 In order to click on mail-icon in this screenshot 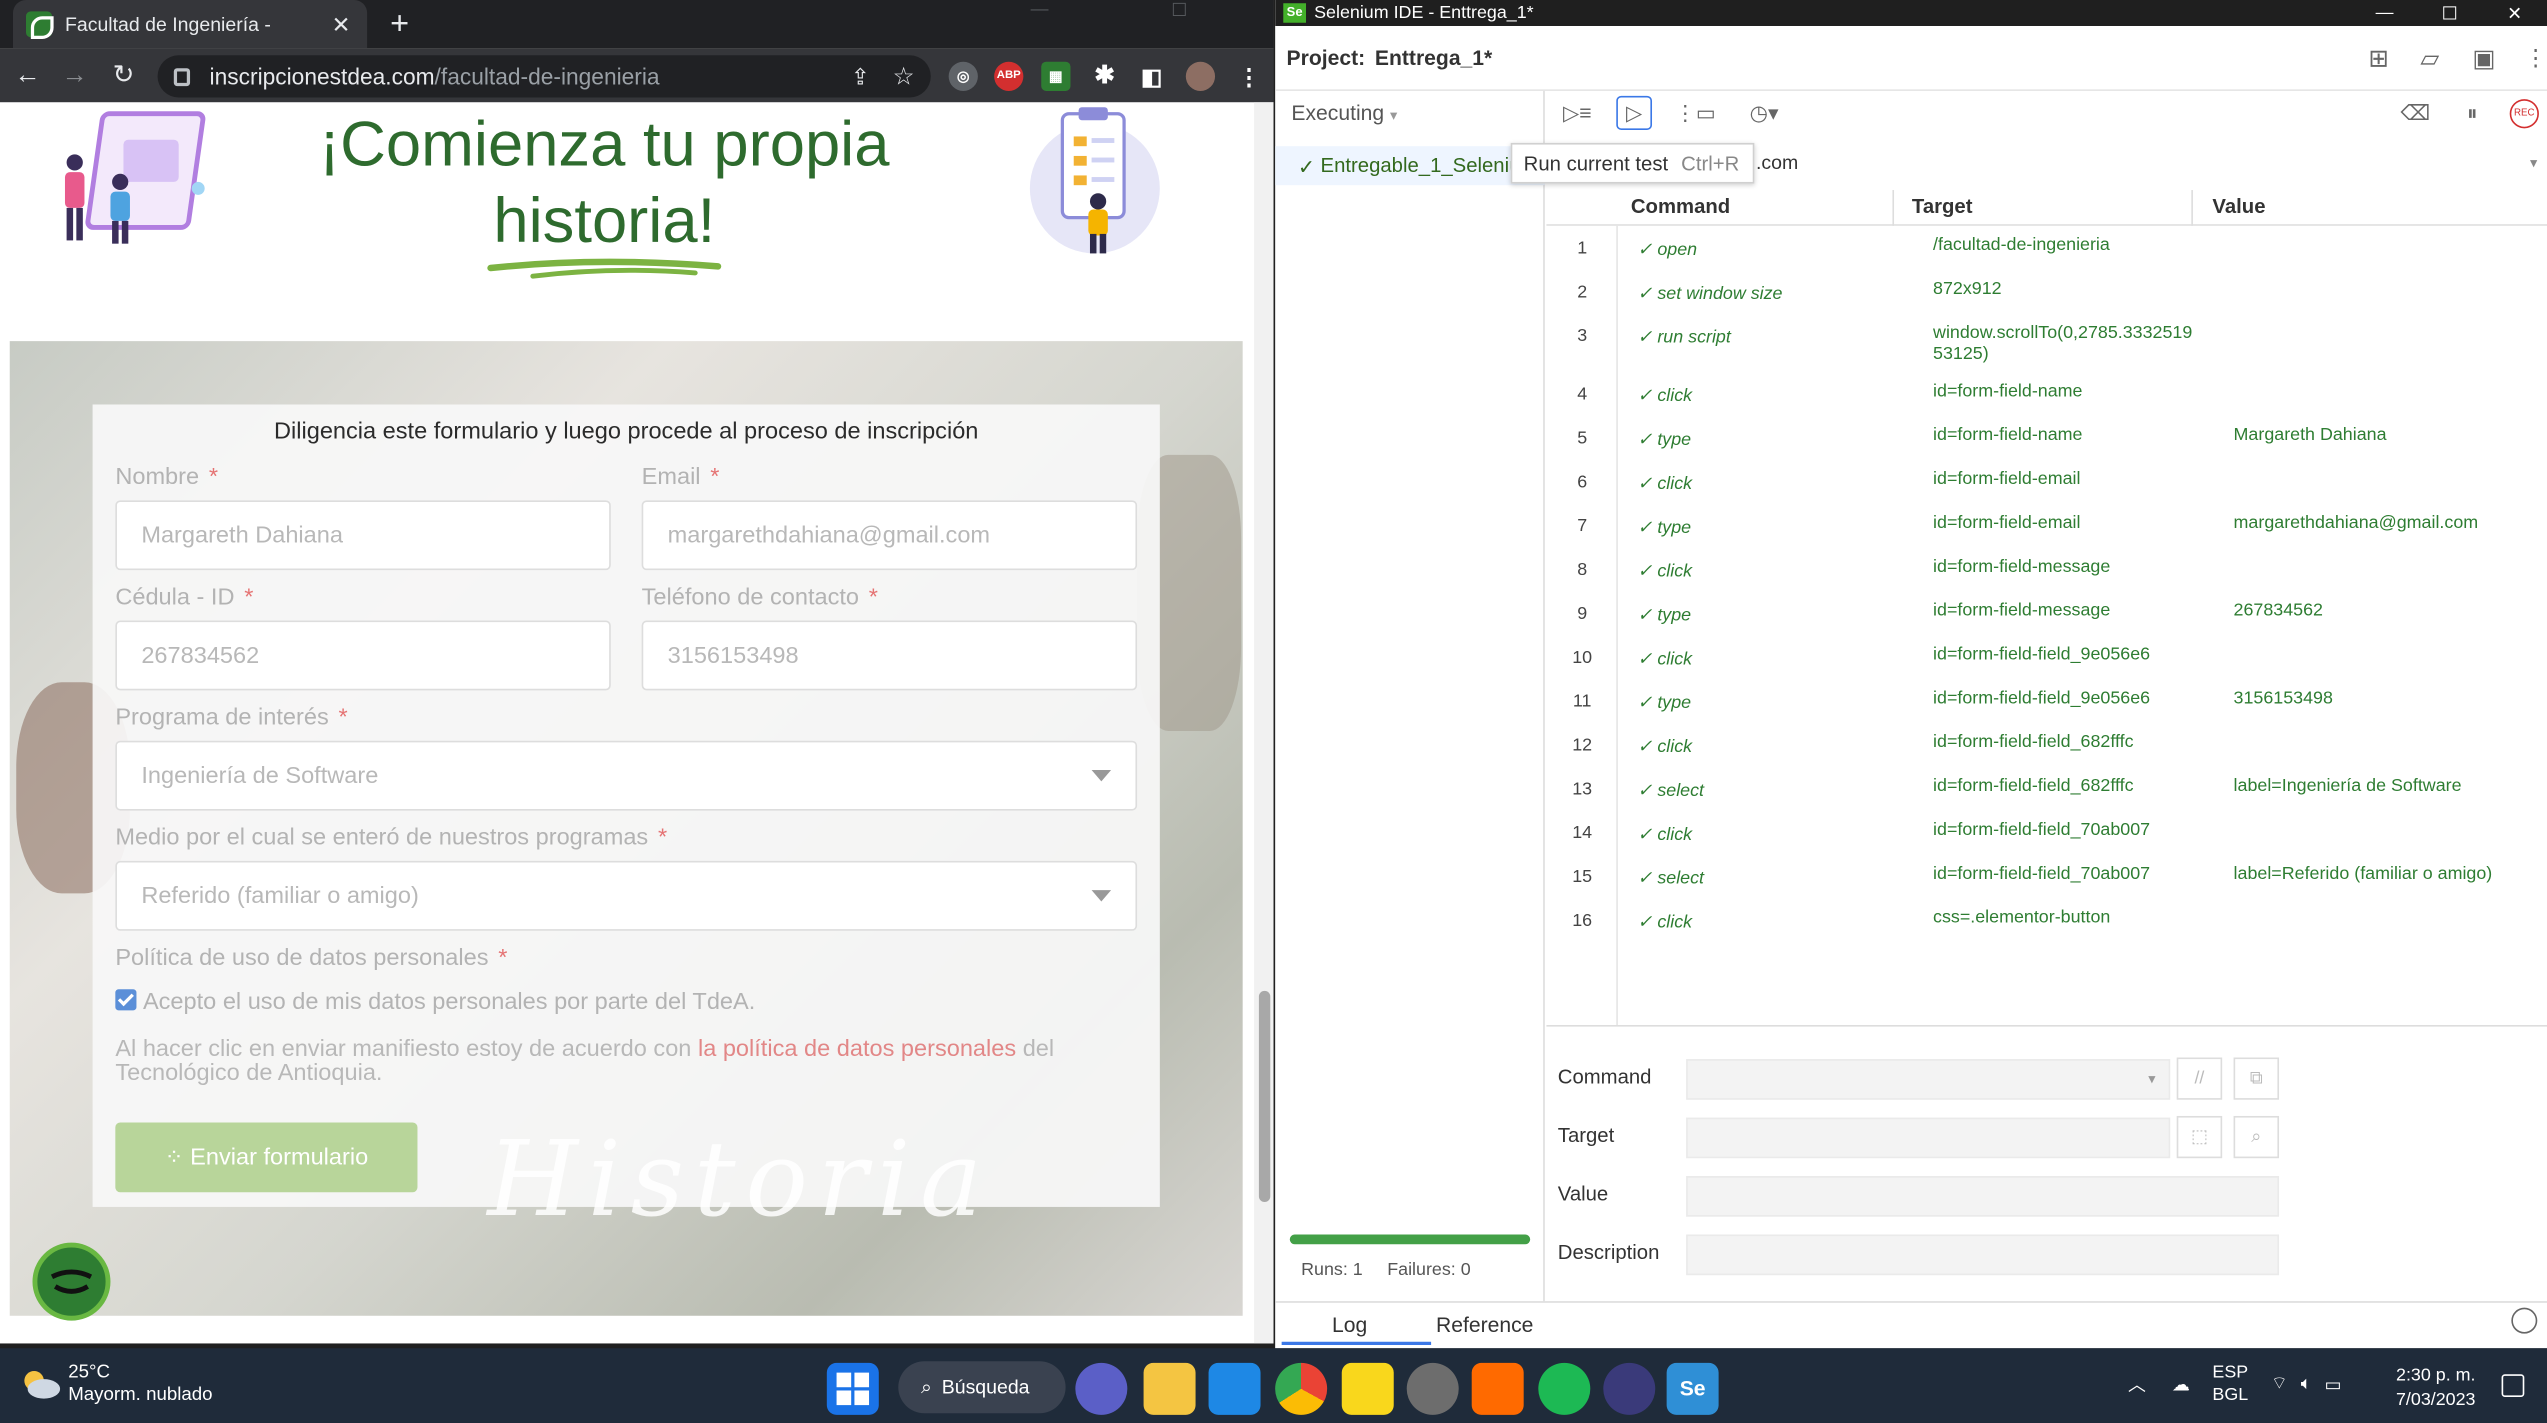, I will do `click(1234, 1388)`.